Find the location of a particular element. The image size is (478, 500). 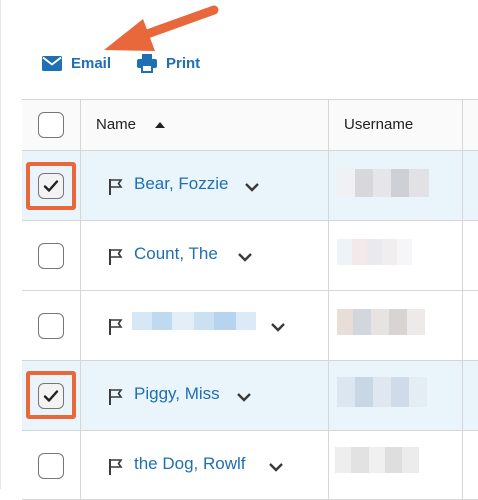

student-name-link: Piggy, Miss is located at coordinates (177, 394).